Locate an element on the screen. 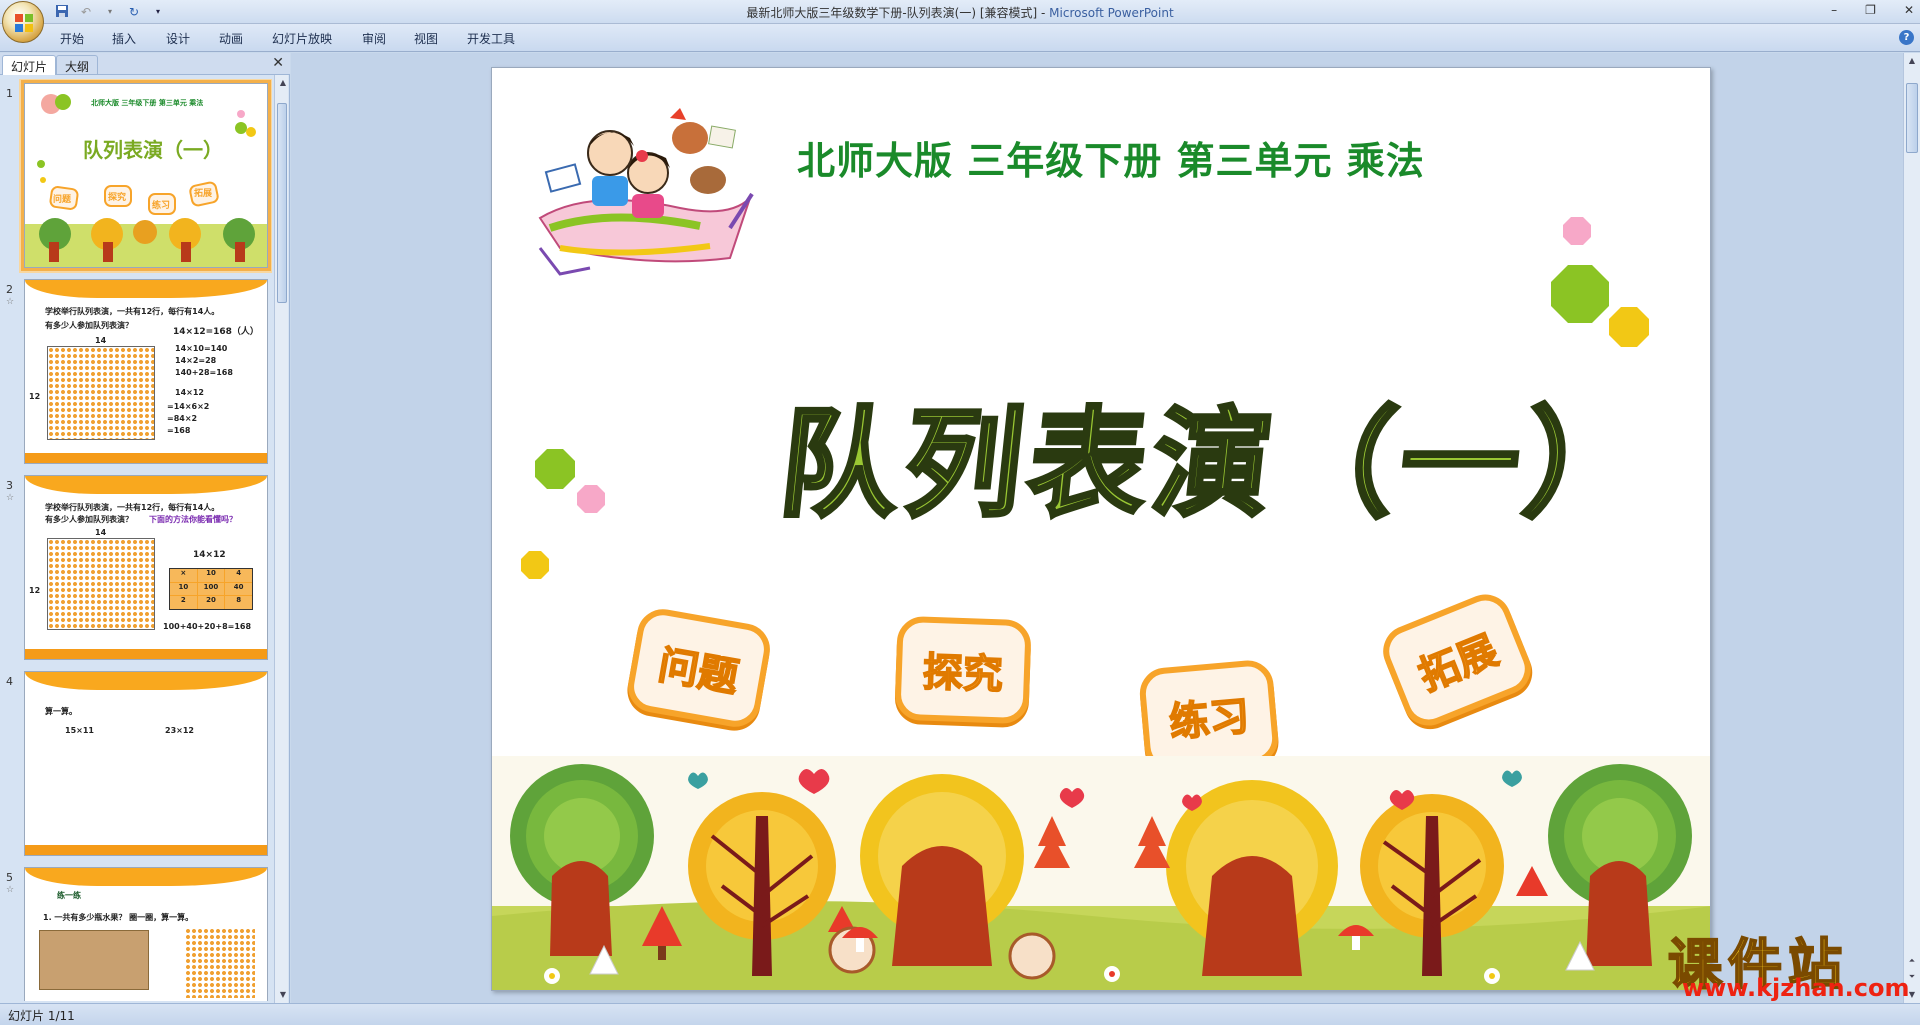 This screenshot has height=1025, width=1920. thumbnail-row: 1 北师大版 三年级下册 第三单元 乘法 队列表演（一） 问题 探究 练习 拓展 is located at coordinates (136, 177).